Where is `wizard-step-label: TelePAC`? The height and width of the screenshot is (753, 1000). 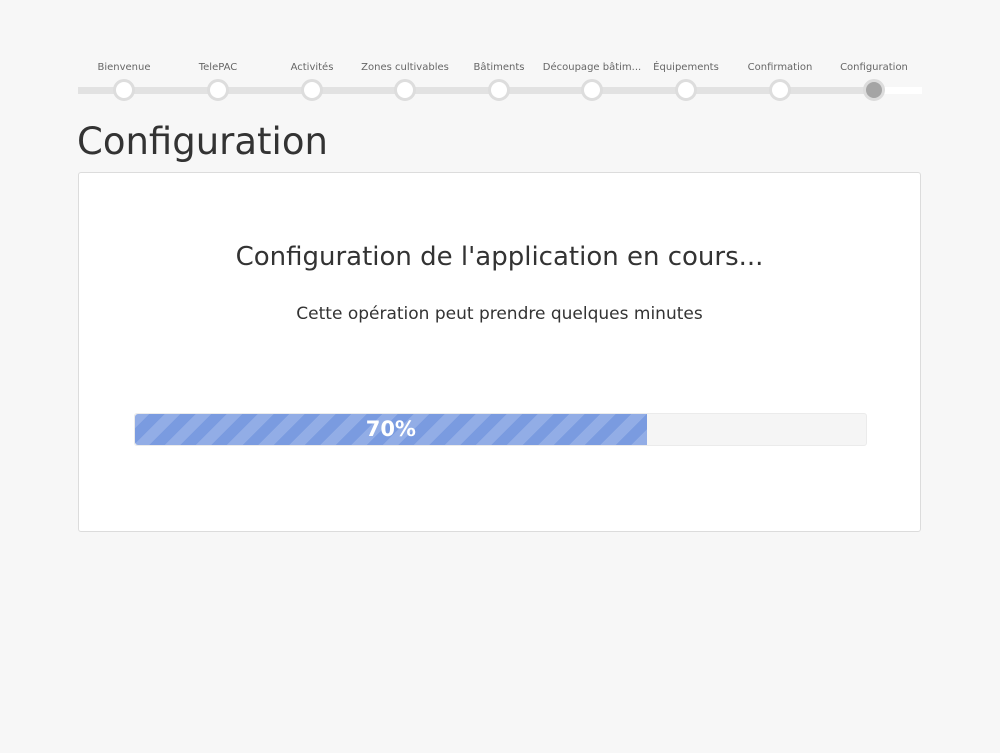 wizard-step-label: TelePAC is located at coordinates (218, 67).